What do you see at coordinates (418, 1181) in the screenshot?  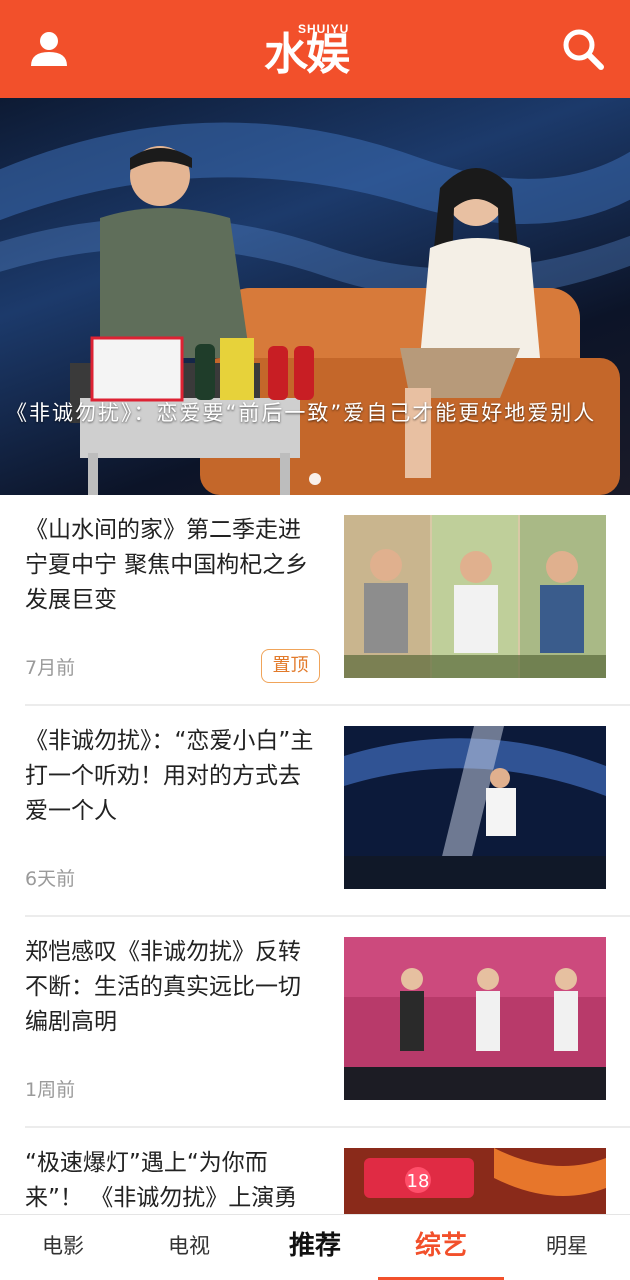 I see `thumb-number: 18` at bounding box center [418, 1181].